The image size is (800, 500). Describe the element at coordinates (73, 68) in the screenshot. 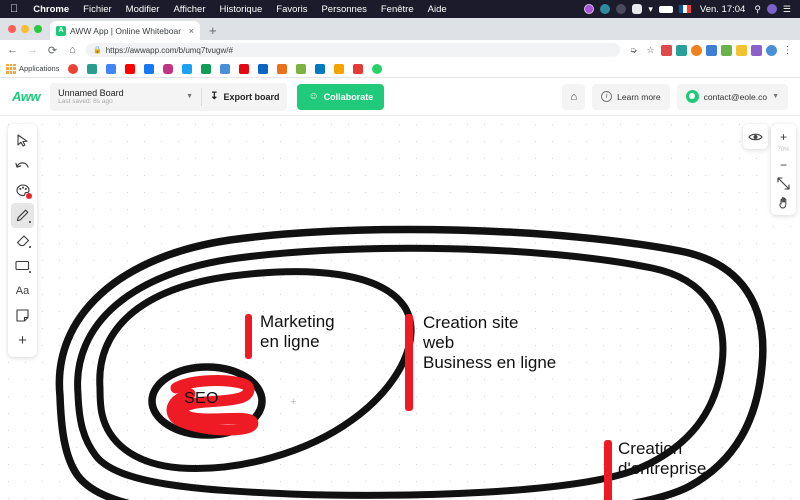

I see `google-icon` at that location.